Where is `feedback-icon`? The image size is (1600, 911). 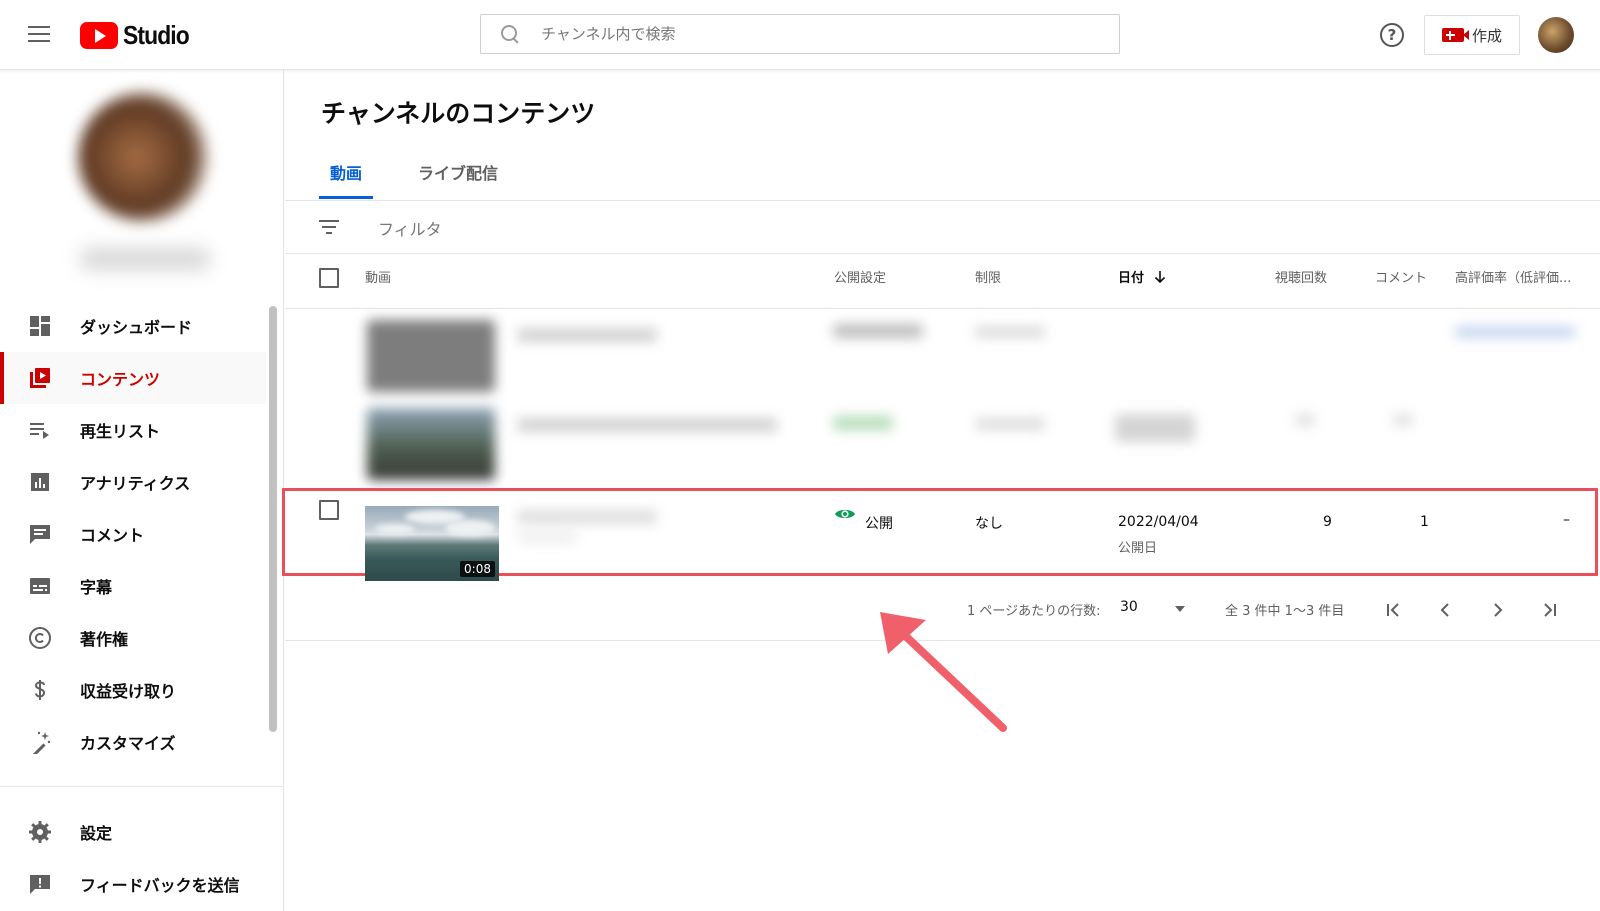
feedback-icon is located at coordinates (40, 884).